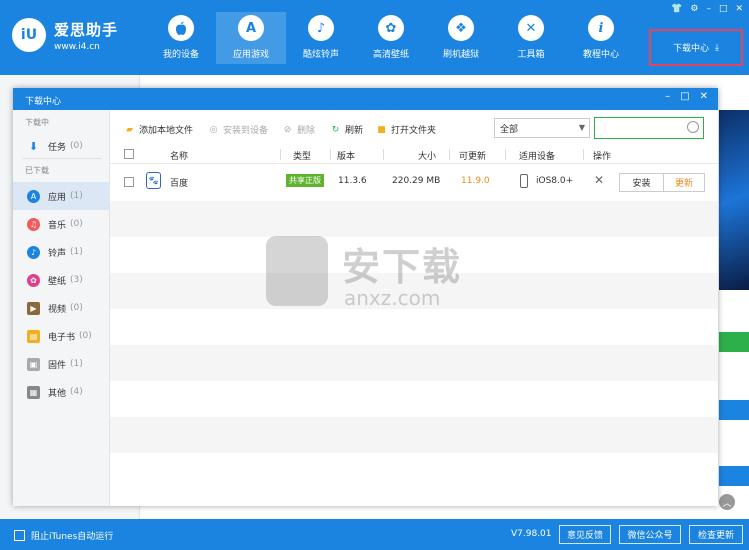 The width and height of the screenshot is (749, 550). Describe the element at coordinates (460, 55) in the screenshot. I see `nav-label: 刷机越狱` at that location.